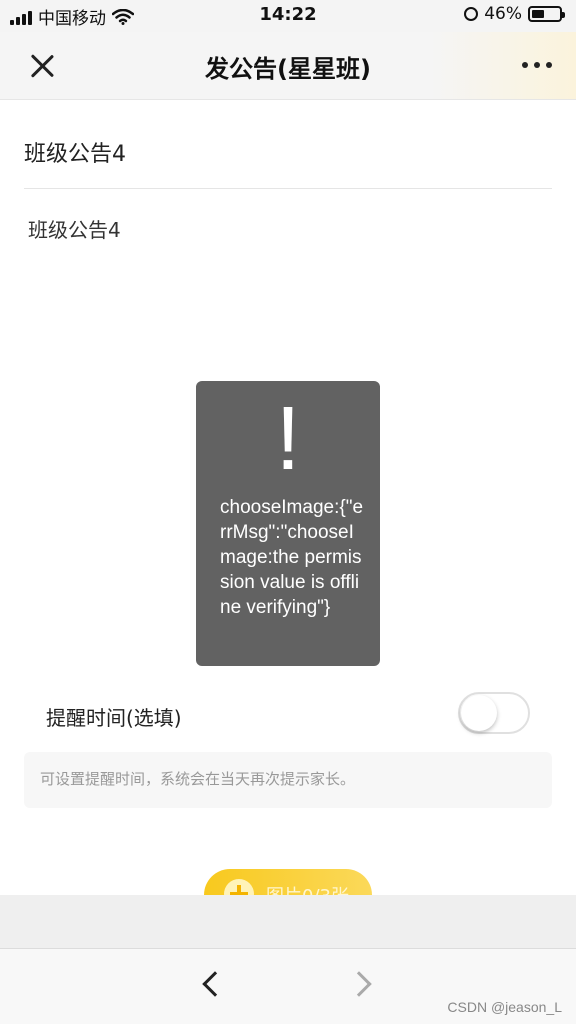 This screenshot has width=576, height=1024. Describe the element at coordinates (288, 69) in the screenshot. I see `page-title: 发公告(星星班)` at that location.